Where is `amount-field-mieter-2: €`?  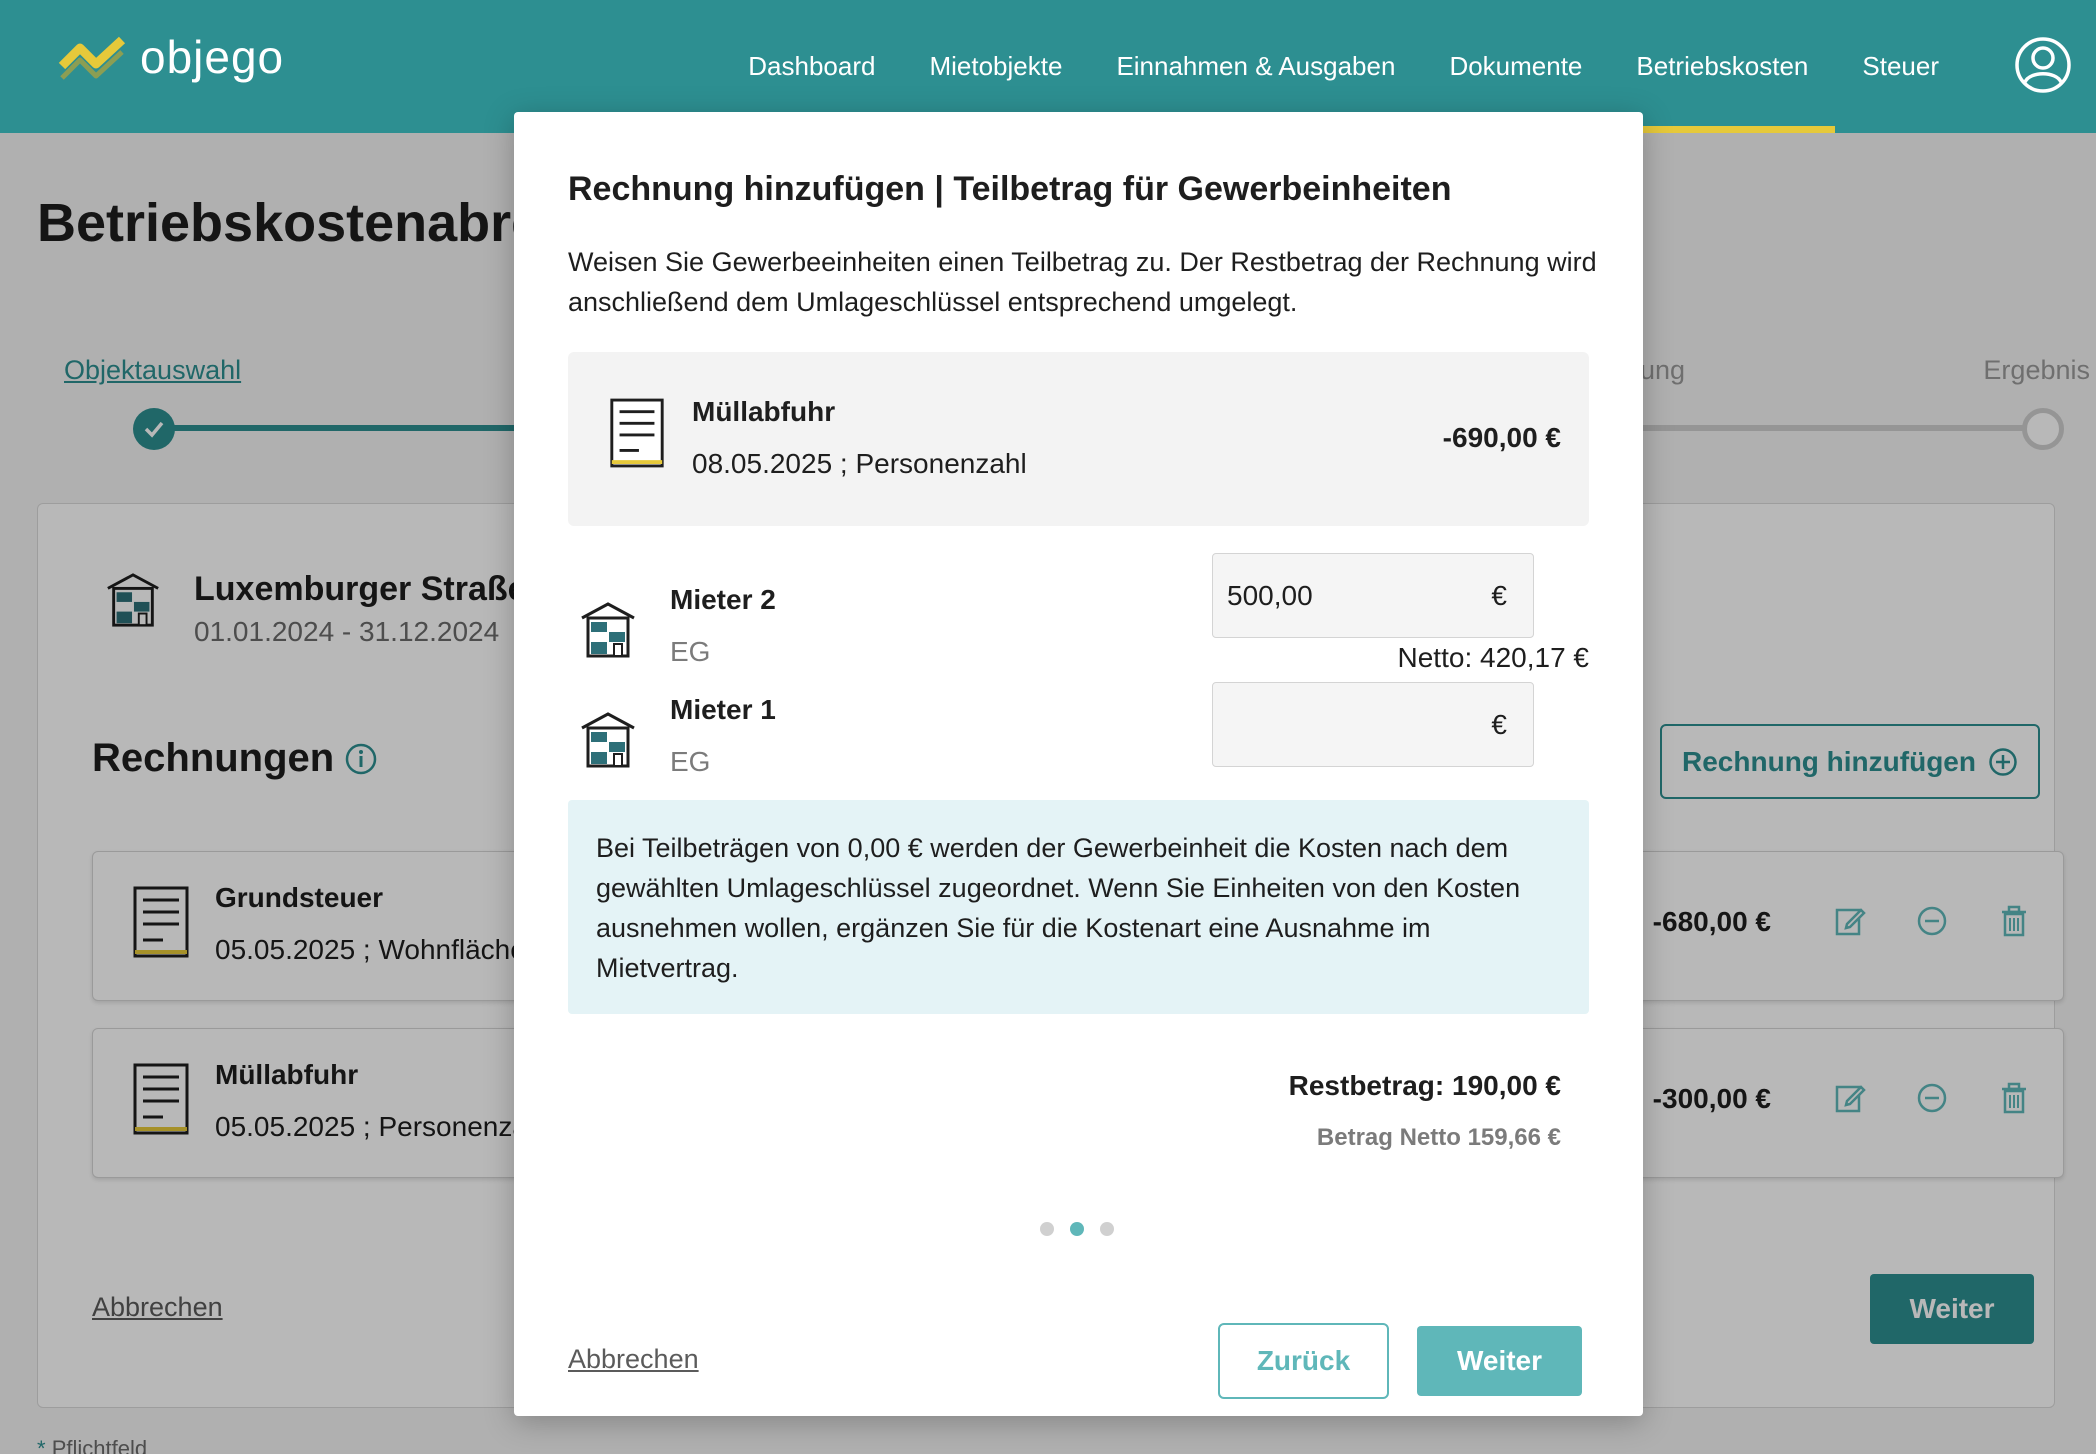
amount-field-mieter-2: € is located at coordinates (1373, 595).